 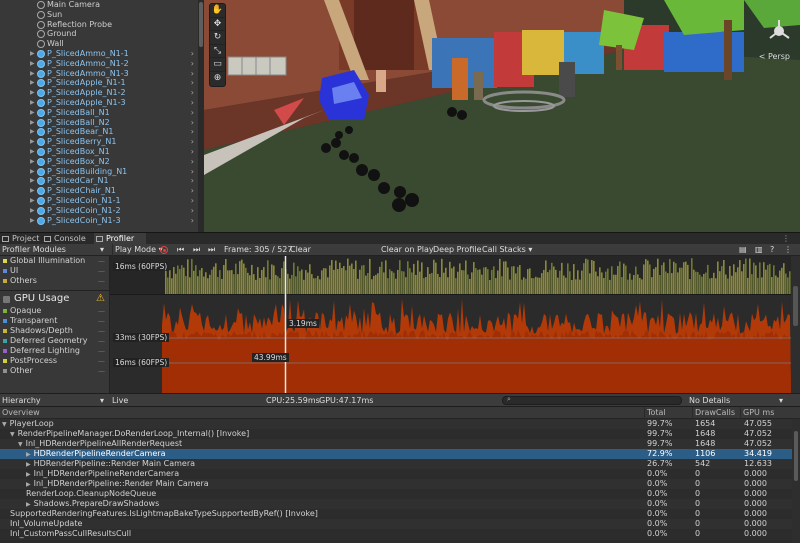 I want to click on column-total: Total, so click(x=668, y=413).